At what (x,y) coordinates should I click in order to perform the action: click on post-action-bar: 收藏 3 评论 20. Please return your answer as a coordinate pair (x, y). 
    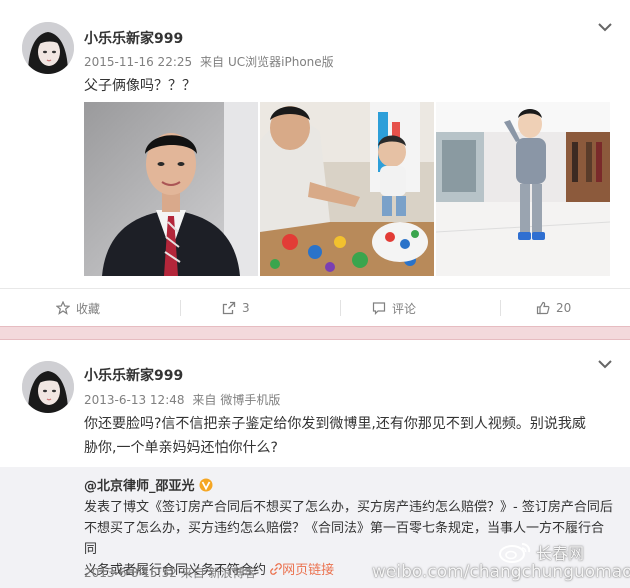
    Looking at the image, I should click on (315, 307).